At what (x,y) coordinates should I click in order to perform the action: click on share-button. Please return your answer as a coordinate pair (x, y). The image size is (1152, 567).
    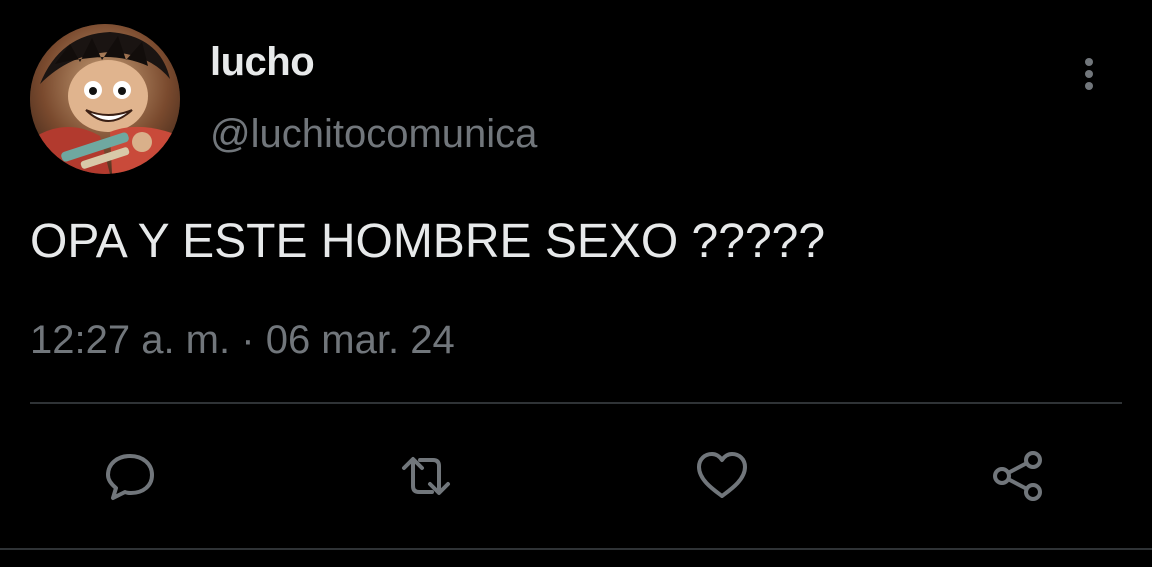
    Looking at the image, I should click on (1018, 476).